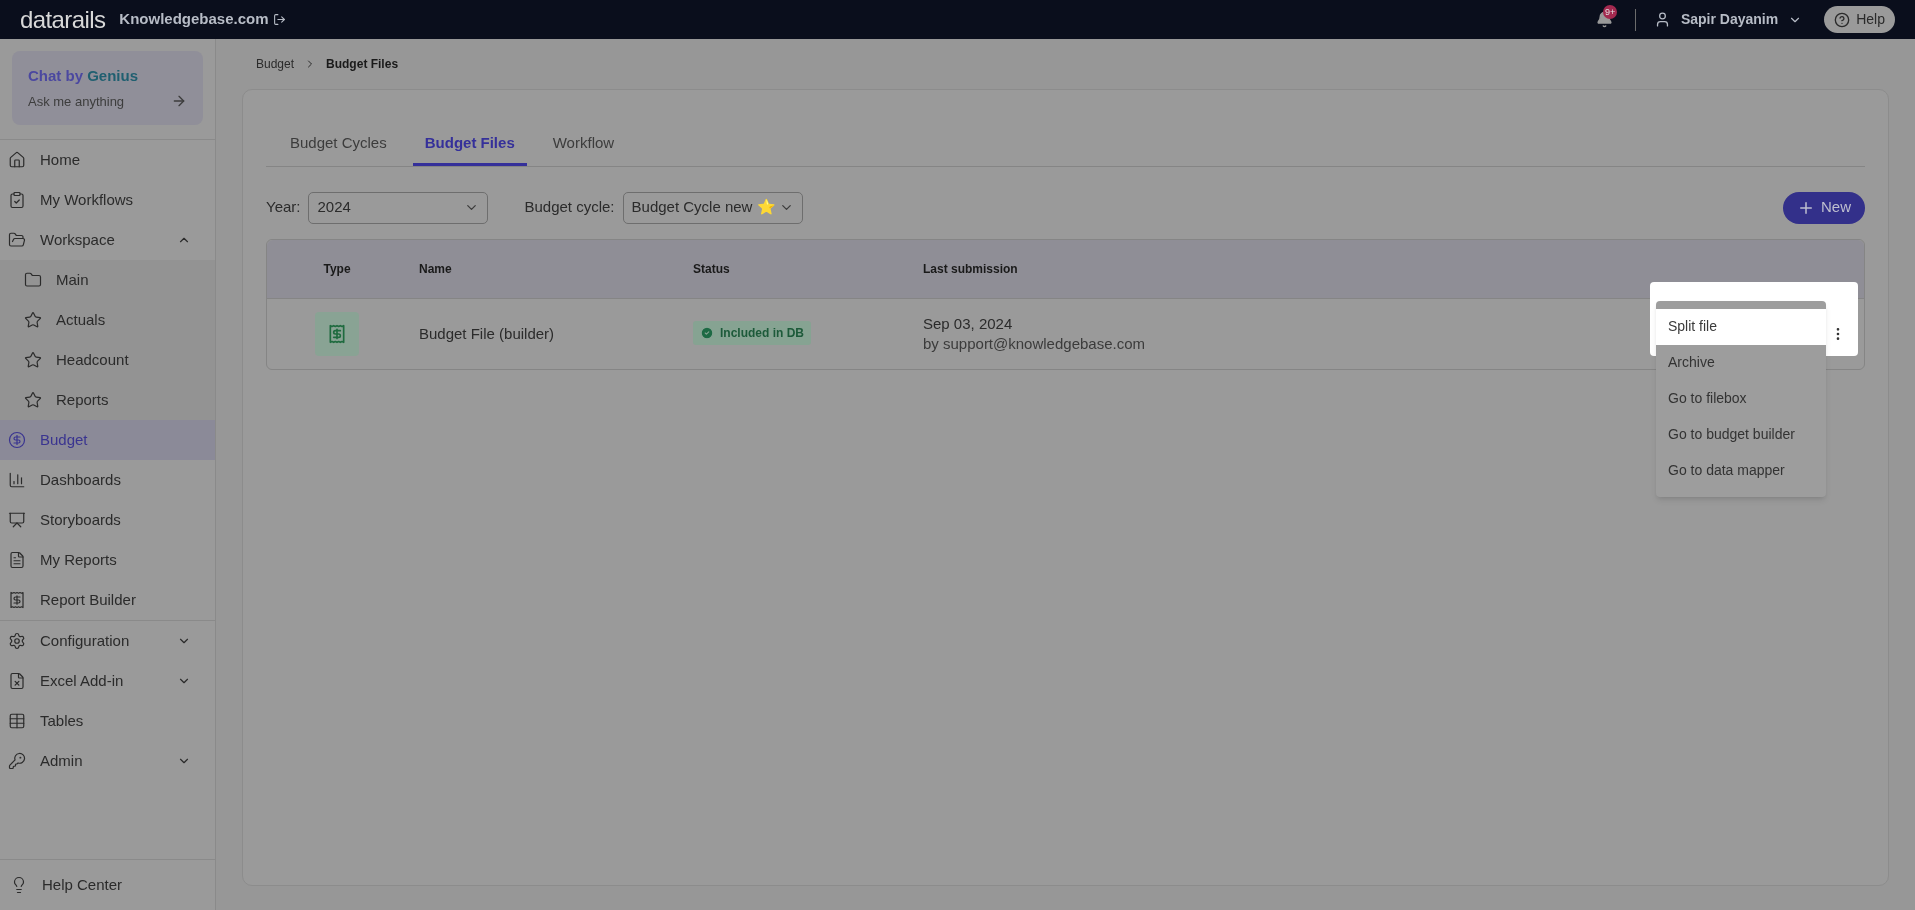 The height and width of the screenshot is (910, 1915). I want to click on help-button: Help, so click(1859, 19).